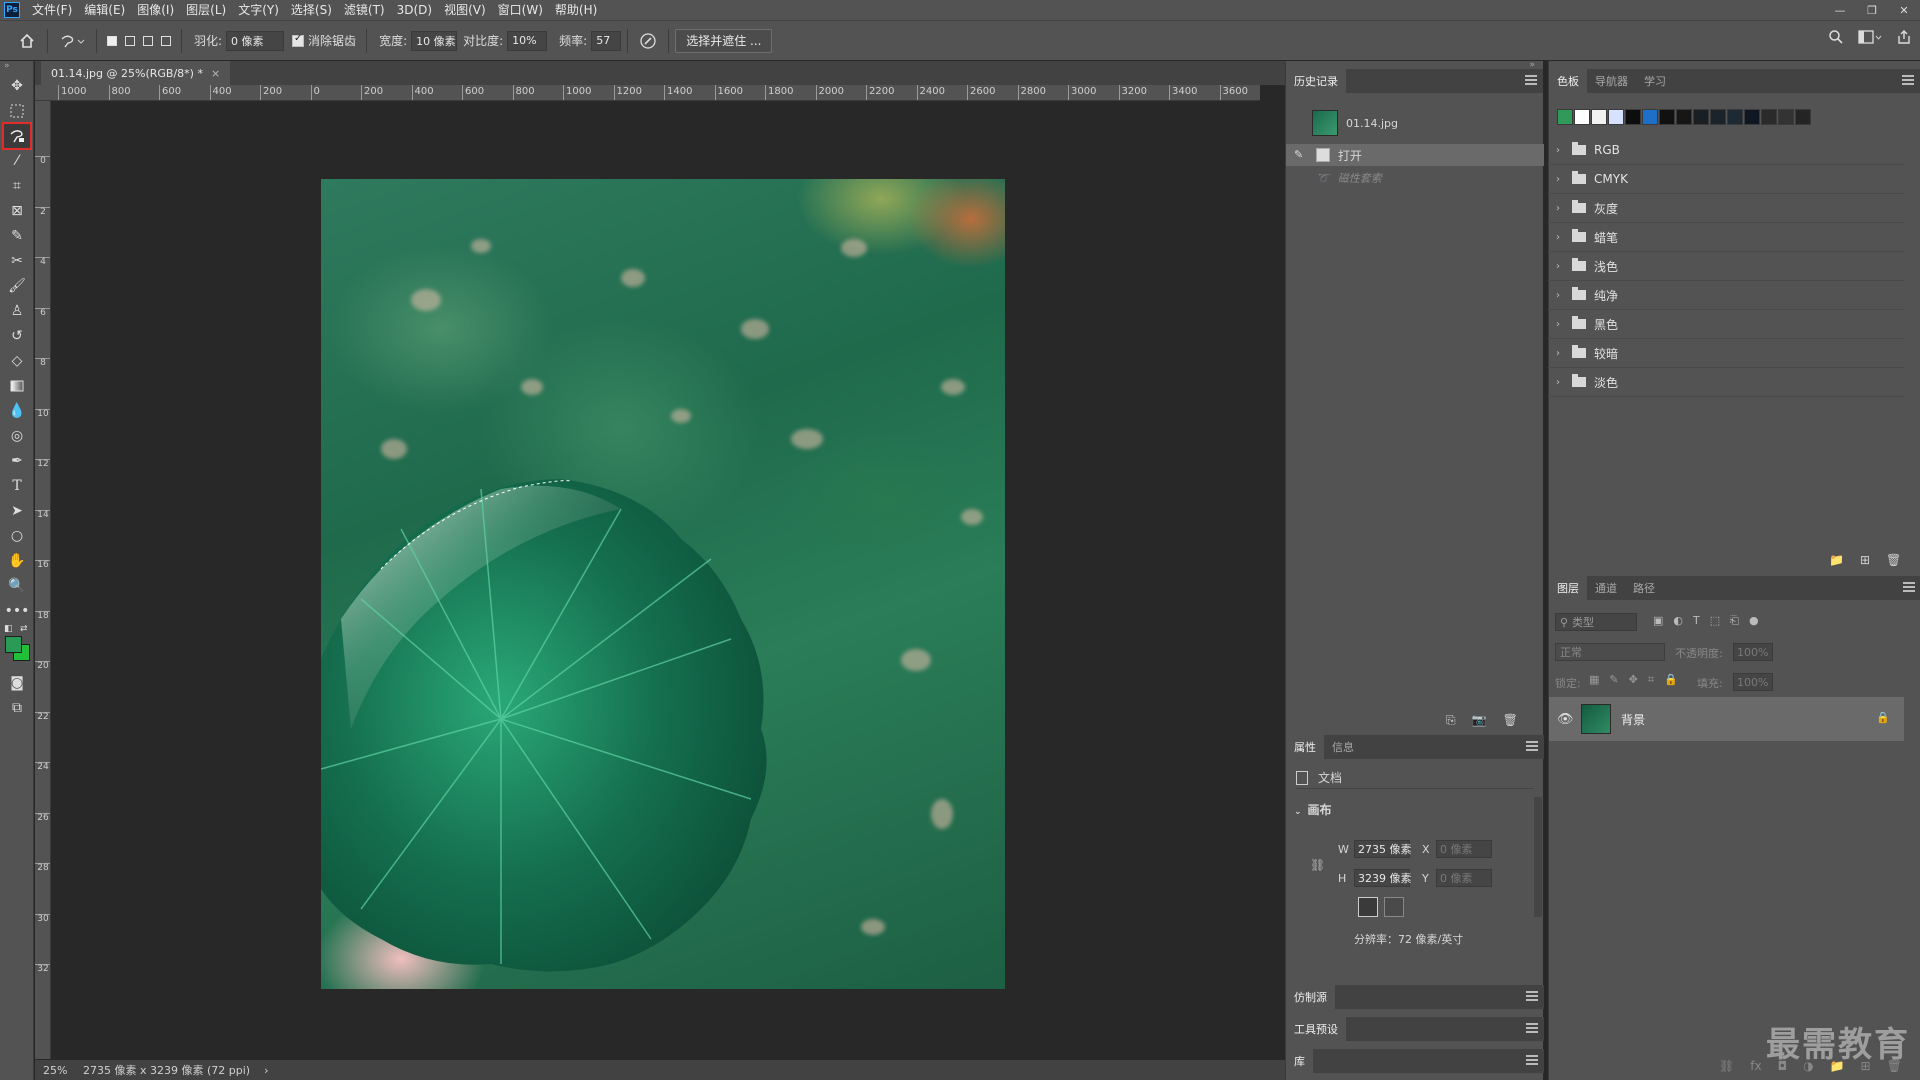  I want to click on antialias-checkbox, so click(298, 40).